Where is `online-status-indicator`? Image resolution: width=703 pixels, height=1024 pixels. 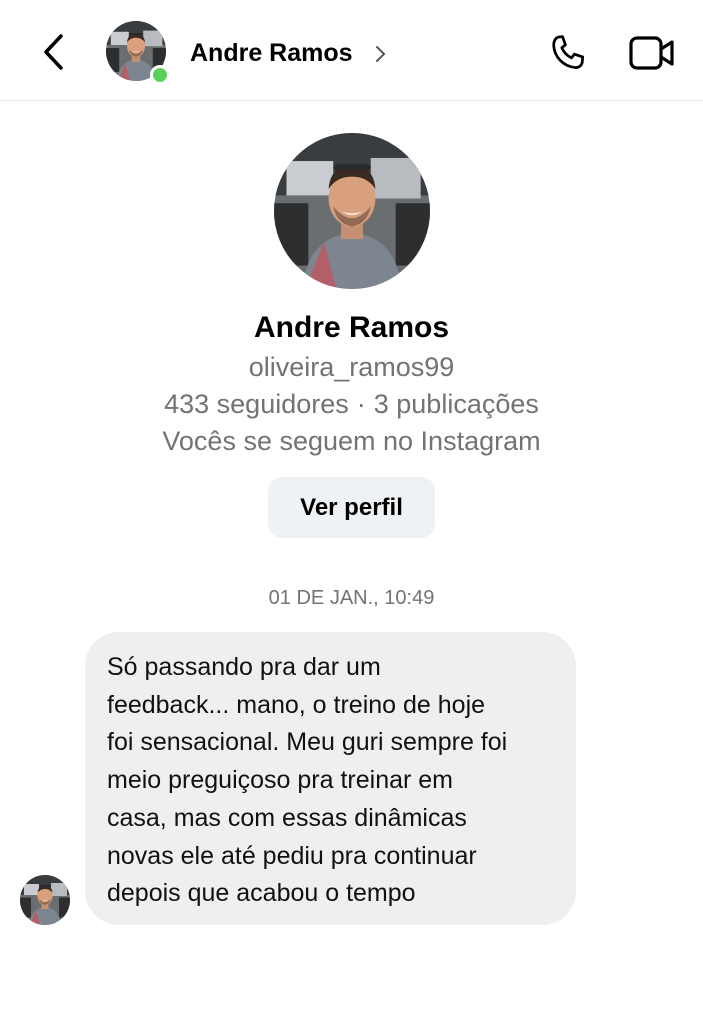
online-status-indicator is located at coordinates (160, 75).